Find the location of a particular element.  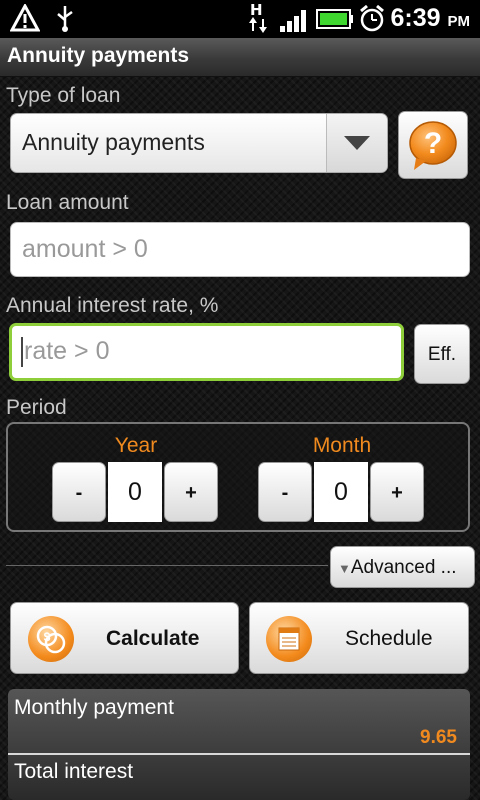

month-label: Month is located at coordinates (342, 445).